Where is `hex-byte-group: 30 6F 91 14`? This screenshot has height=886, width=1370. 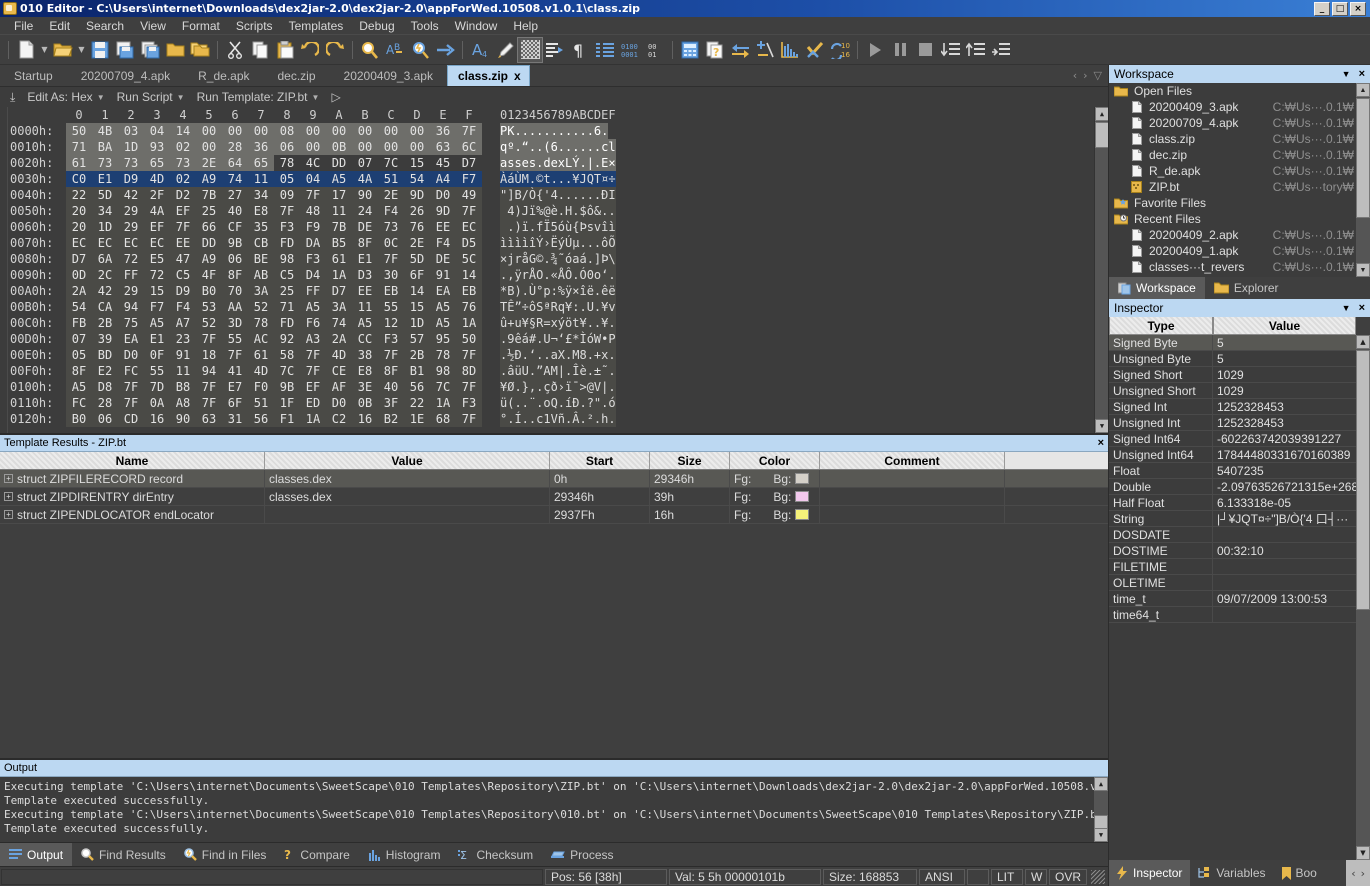
hex-byte-group: 30 6F 91 14 is located at coordinates (430, 275).